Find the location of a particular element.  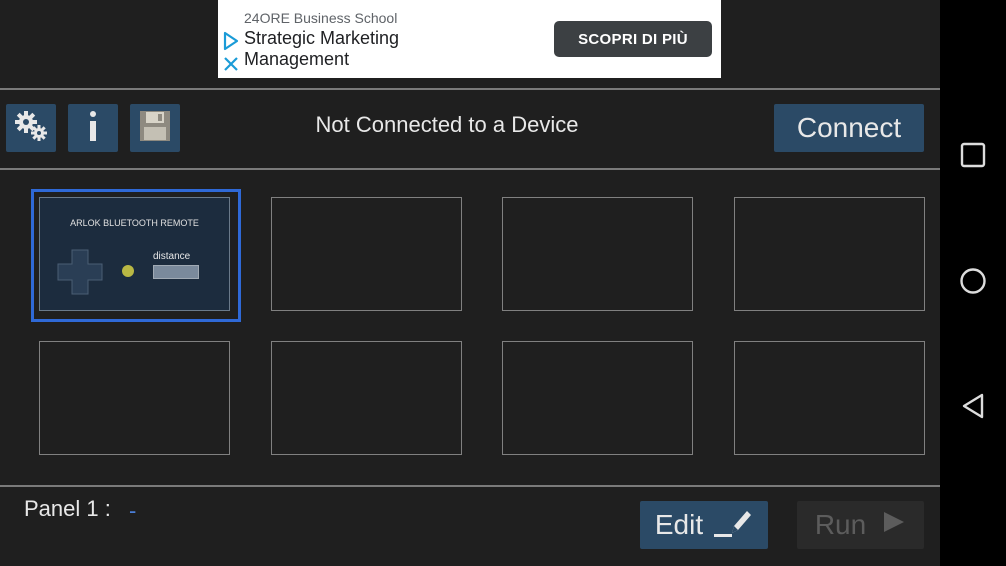

panel-slot-1: ARLOK BLUETOOTH REMOTE distance is located at coordinates (134, 254).